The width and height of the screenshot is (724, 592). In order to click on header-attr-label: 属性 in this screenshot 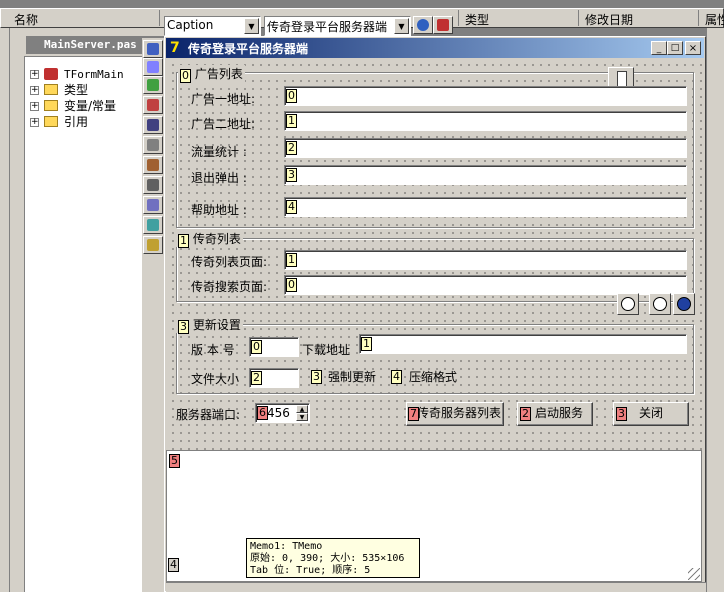, I will do `click(714, 20)`.